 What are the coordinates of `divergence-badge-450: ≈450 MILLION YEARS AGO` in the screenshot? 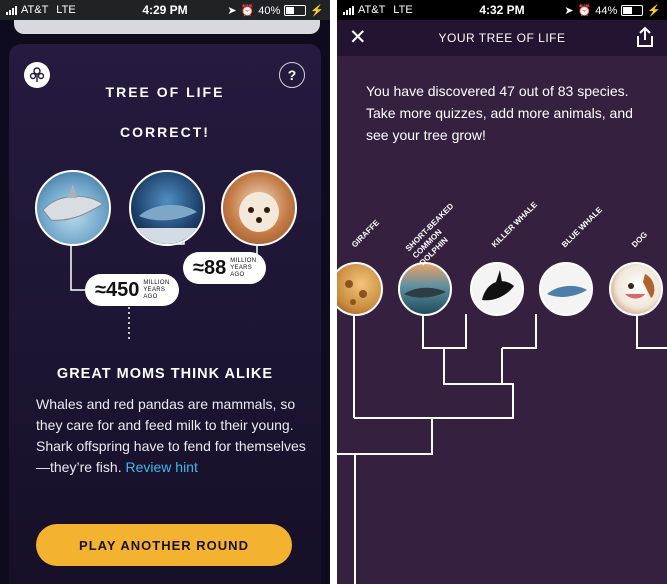 It's located at (132, 290).